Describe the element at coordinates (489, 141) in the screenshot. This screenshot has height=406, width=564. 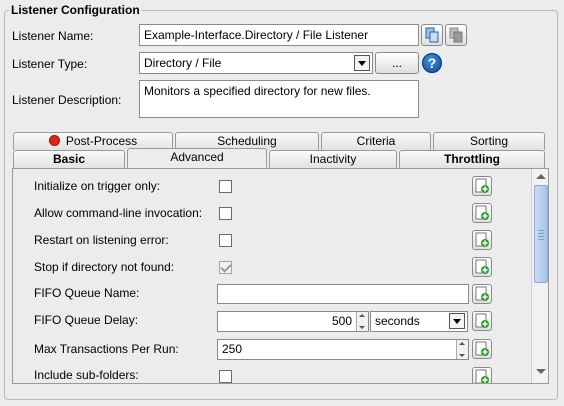
I see `tab-sorting: Sorting` at that location.